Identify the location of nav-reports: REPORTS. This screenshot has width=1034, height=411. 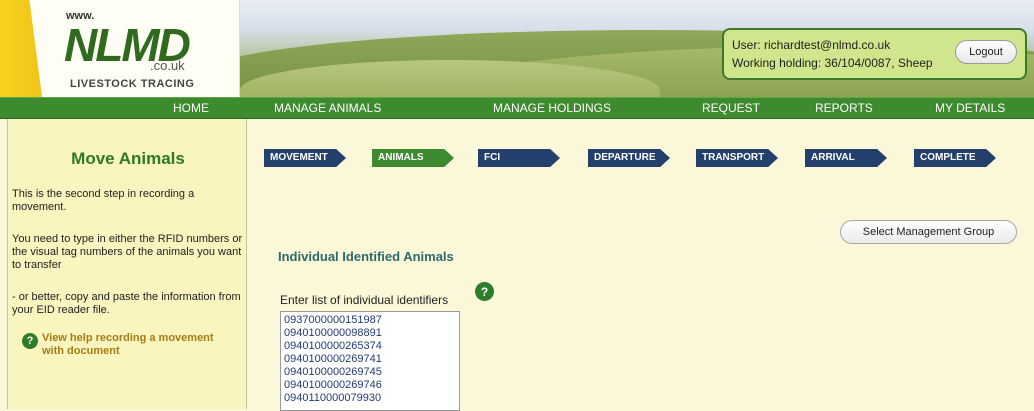
(844, 108).